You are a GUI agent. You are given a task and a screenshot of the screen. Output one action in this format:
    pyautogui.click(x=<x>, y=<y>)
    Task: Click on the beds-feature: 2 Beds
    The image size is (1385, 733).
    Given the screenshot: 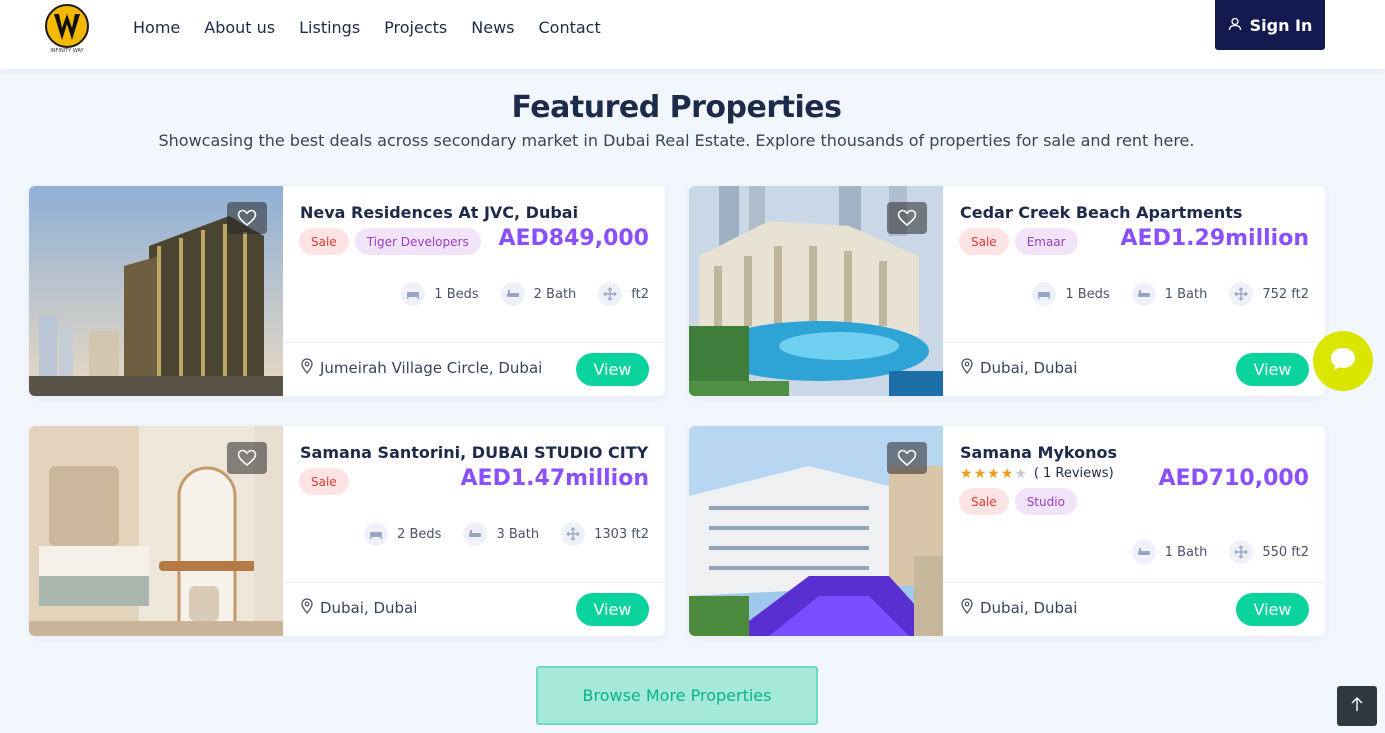 What is the action you would take?
    pyautogui.click(x=402, y=534)
    